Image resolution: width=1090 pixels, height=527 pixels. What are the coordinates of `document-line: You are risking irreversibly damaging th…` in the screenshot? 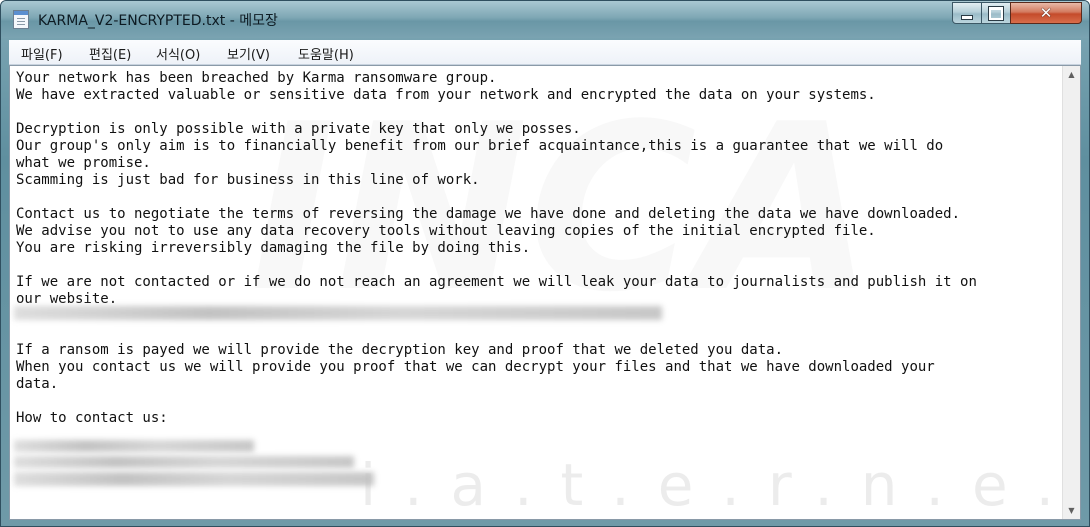 It's located at (273, 248).